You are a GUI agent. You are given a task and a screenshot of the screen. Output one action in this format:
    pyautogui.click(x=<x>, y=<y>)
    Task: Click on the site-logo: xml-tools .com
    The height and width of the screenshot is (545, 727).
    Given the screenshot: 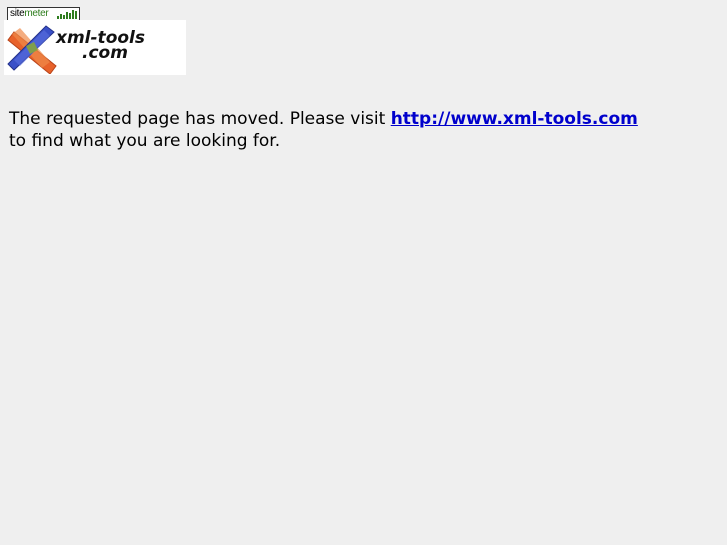 What is the action you would take?
    pyautogui.click(x=95, y=47)
    